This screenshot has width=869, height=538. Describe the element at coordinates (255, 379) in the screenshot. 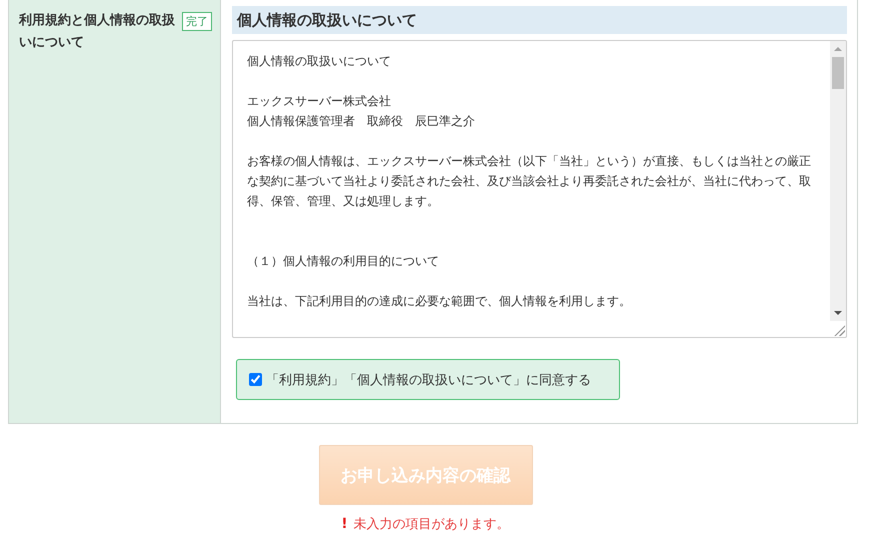

I see `checkbox` at that location.